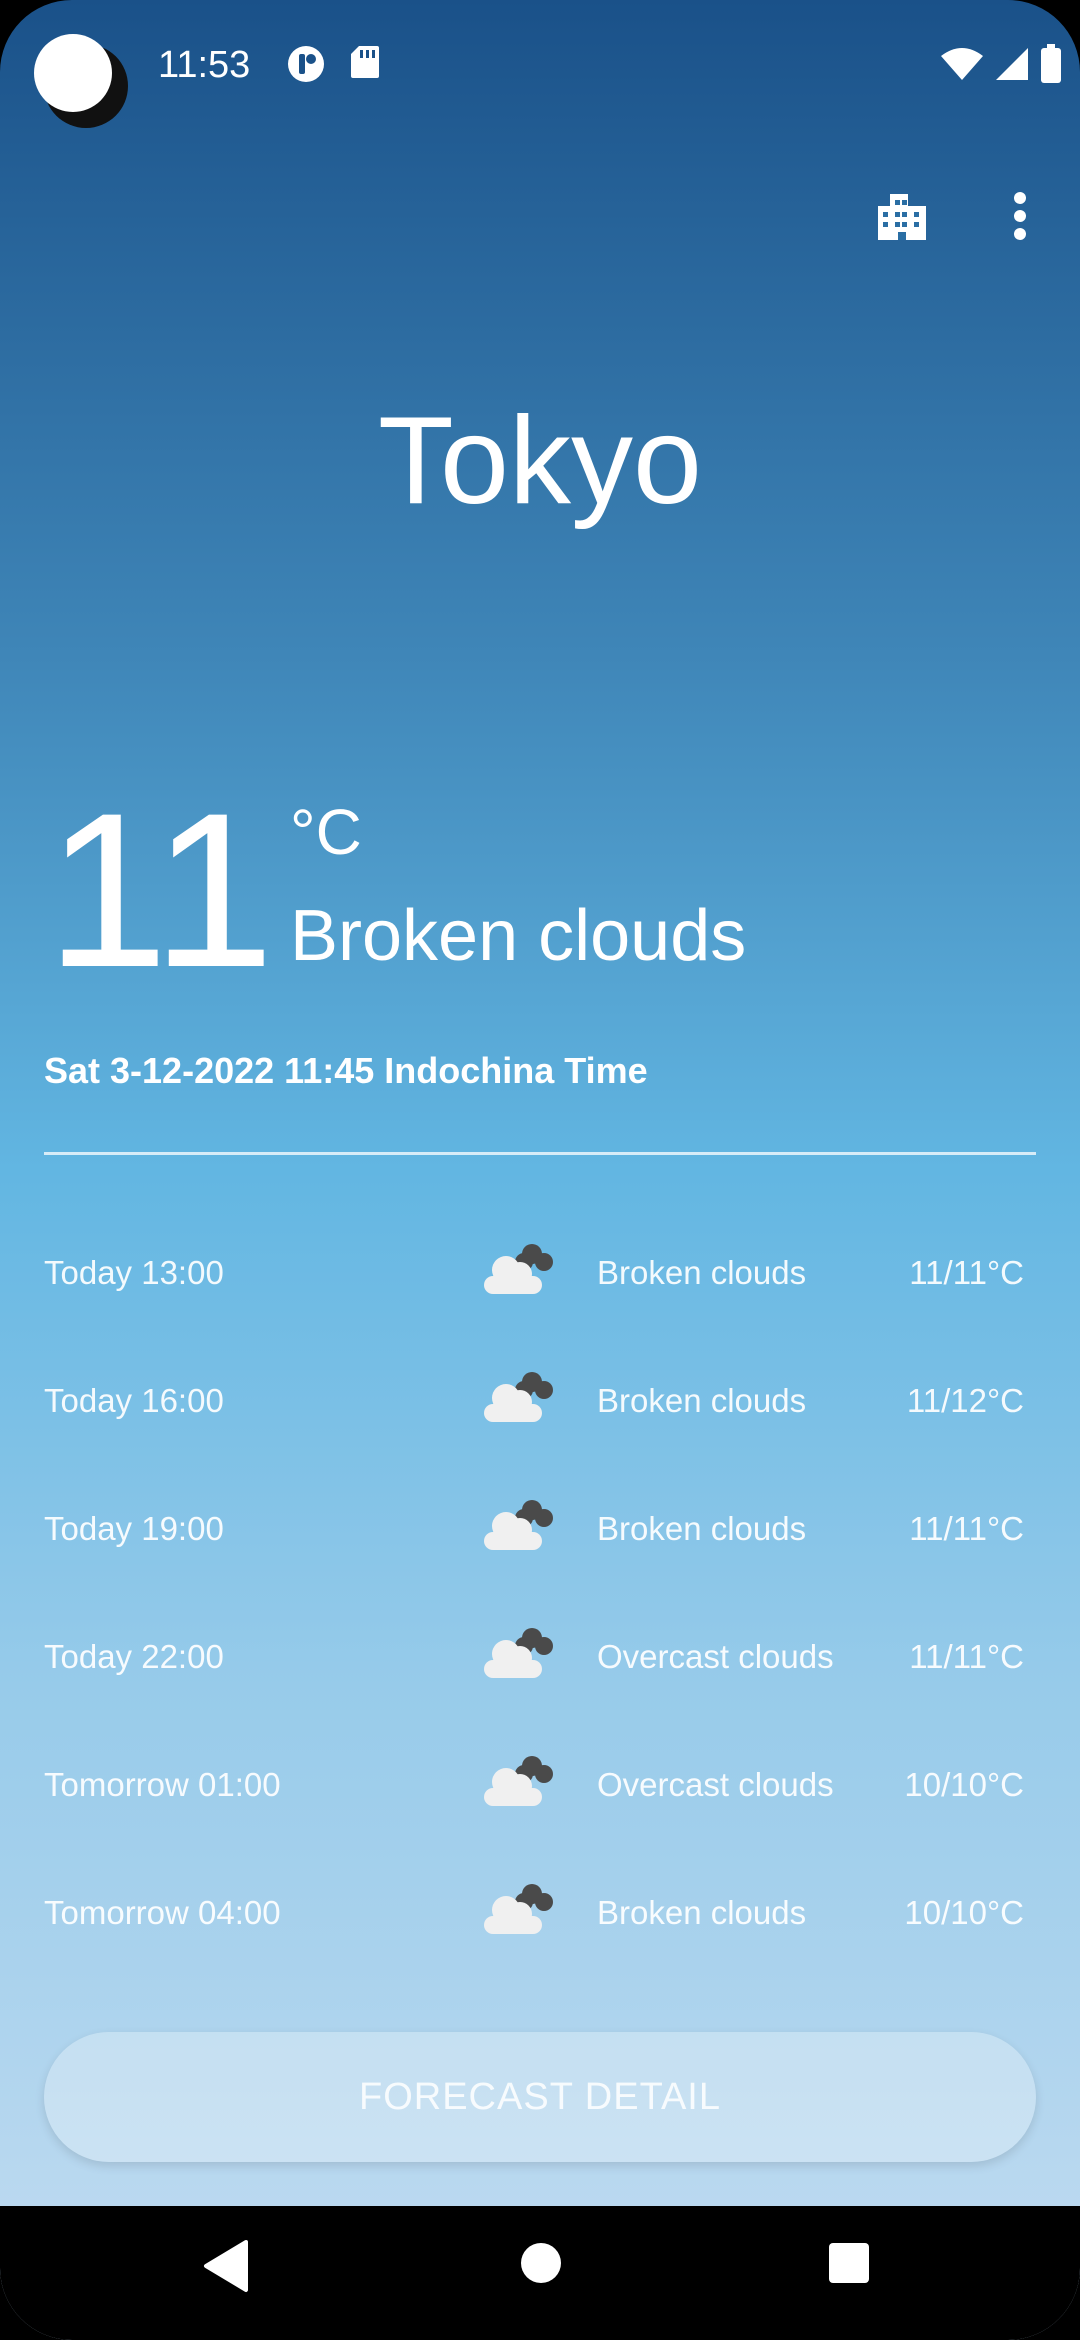 The height and width of the screenshot is (2340, 1080). Describe the element at coordinates (204, 65) in the screenshot. I see `status-time: 11:53` at that location.